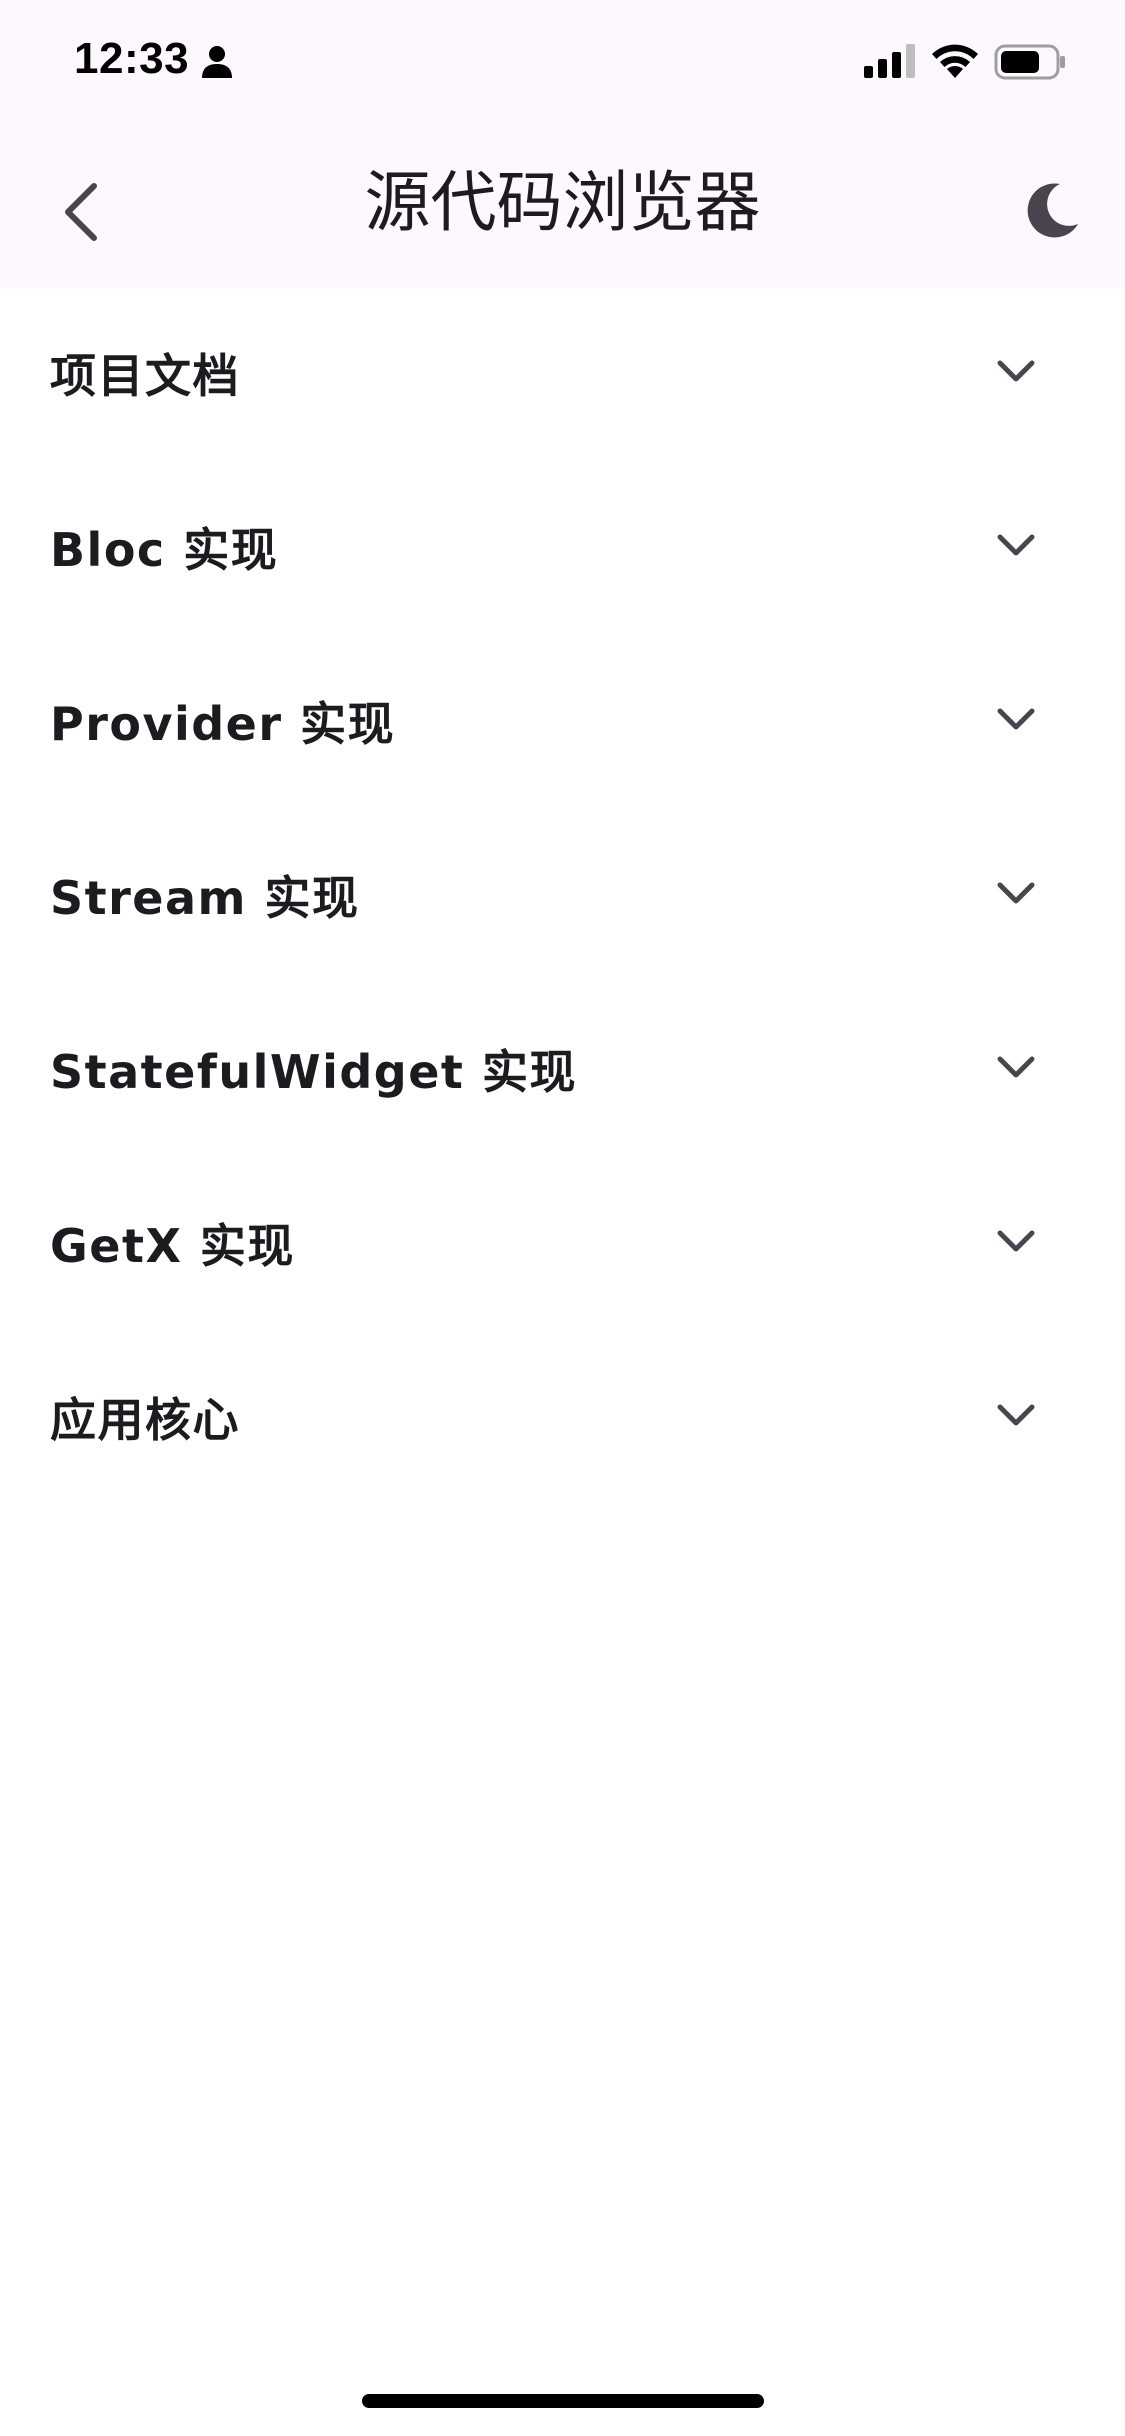 Image resolution: width=1125 pixels, height=2436 pixels. What do you see at coordinates (205, 898) in the screenshot?
I see `section-label: Stream 实现` at bounding box center [205, 898].